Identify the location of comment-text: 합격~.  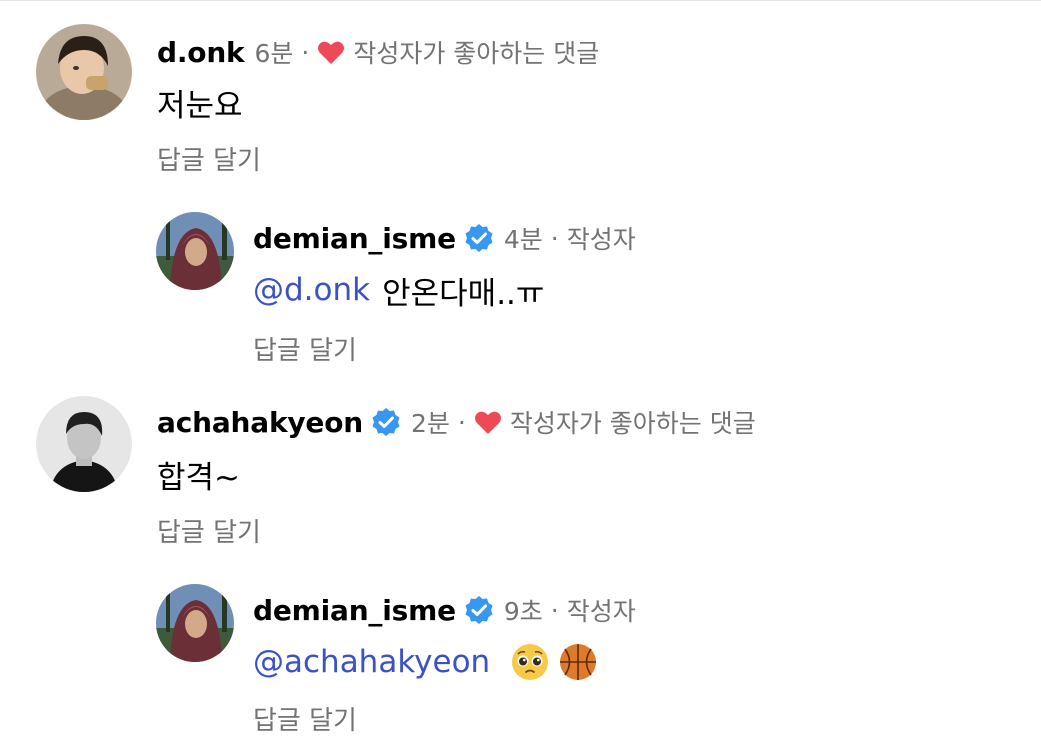
(198, 474).